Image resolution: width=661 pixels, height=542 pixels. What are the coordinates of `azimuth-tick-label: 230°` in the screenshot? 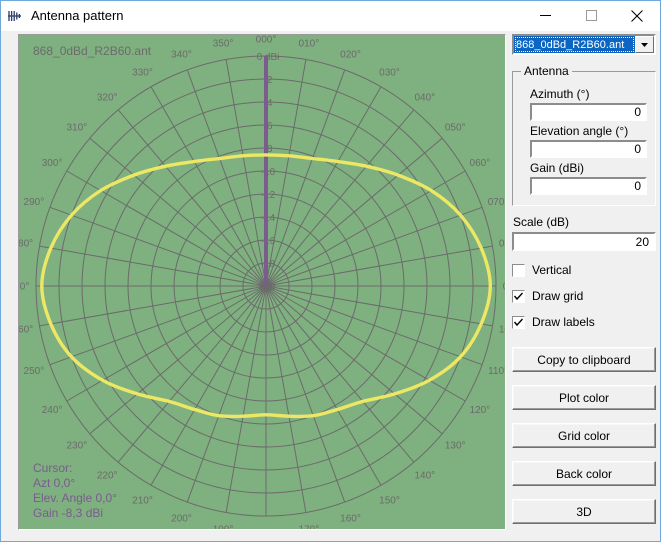 It's located at (76, 445).